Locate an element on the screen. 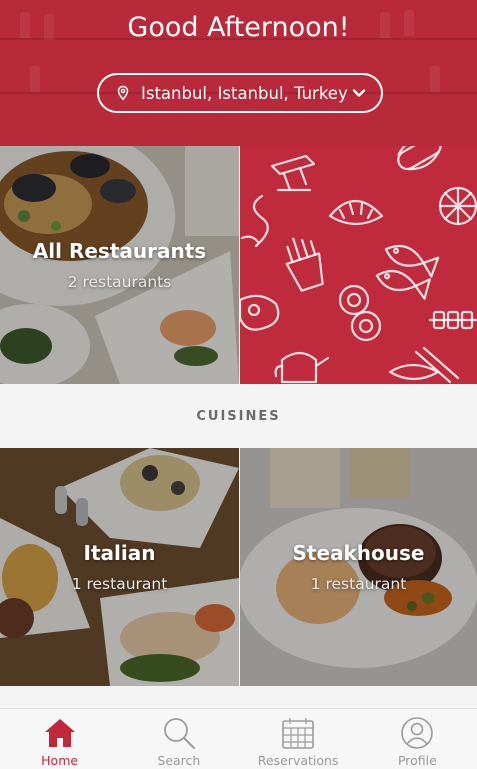 The height and width of the screenshot is (769, 477). tab-label: Home is located at coordinates (60, 760).